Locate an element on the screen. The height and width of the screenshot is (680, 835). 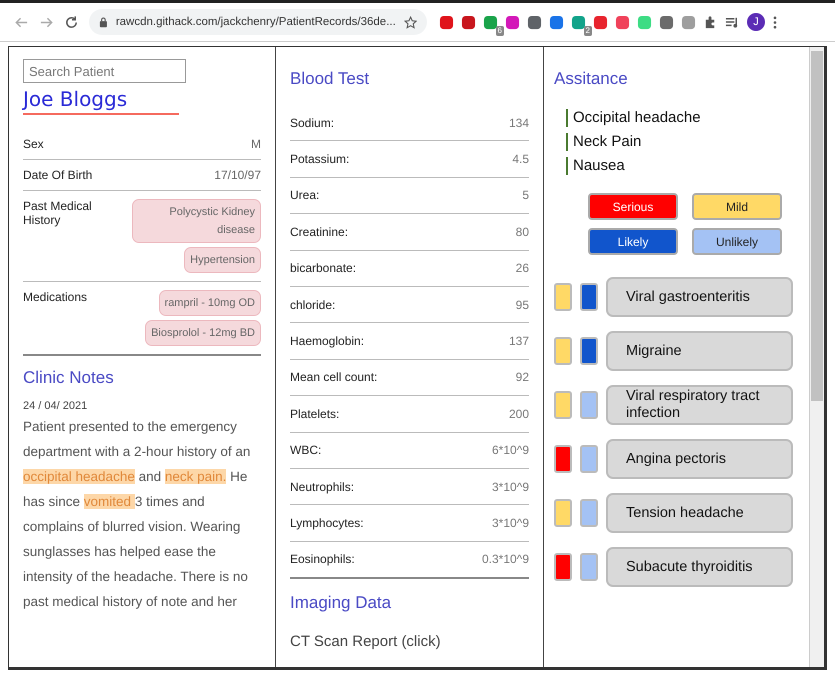
filter-button: Likely is located at coordinates (633, 241).